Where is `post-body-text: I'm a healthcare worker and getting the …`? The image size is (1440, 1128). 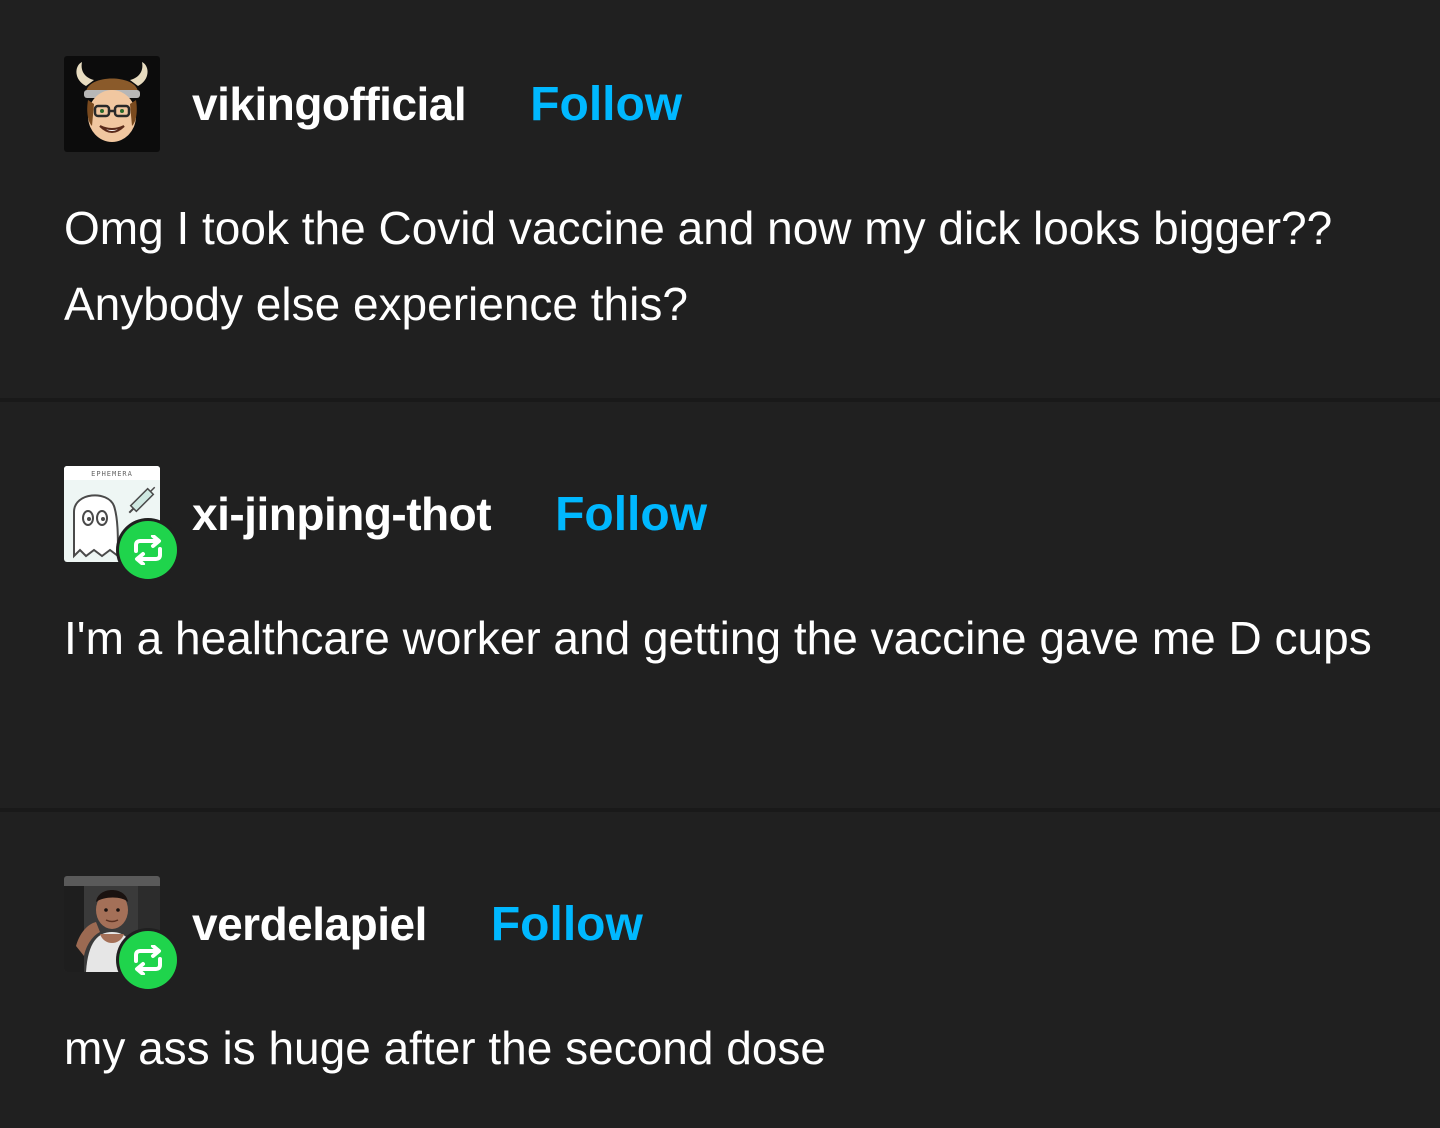
post-body-text: I'm a healthcare worker and getting the … is located at coordinates (718, 638).